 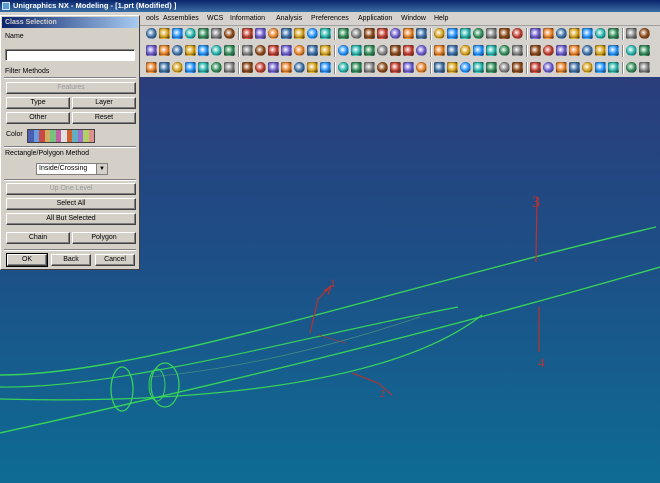 I want to click on curve-bottom, so click(x=241, y=357).